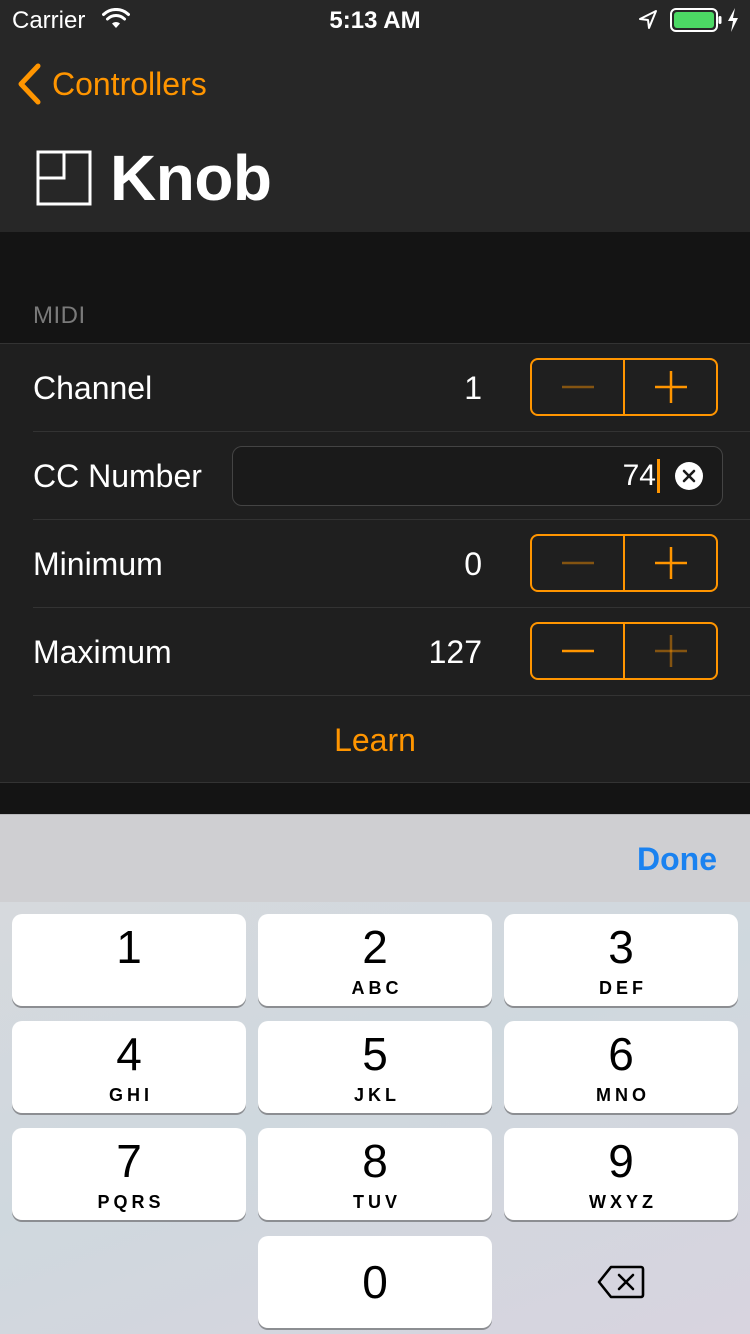 The height and width of the screenshot is (1334, 750). Describe the element at coordinates (375, 947) in the screenshot. I see `key-digit: 2` at that location.